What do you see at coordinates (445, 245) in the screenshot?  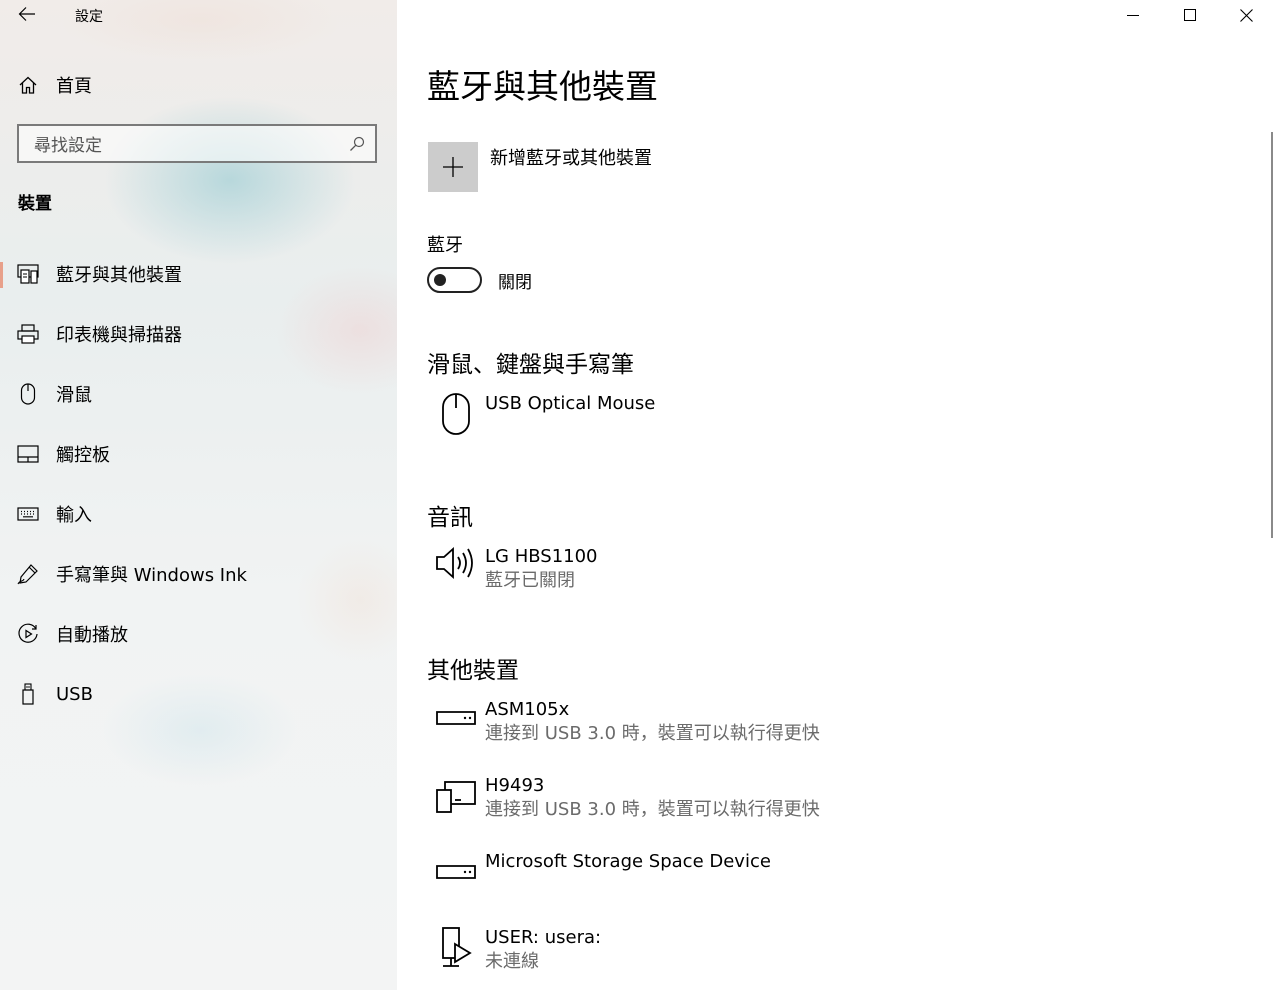 I see `bluetooth-label: 藍牙` at bounding box center [445, 245].